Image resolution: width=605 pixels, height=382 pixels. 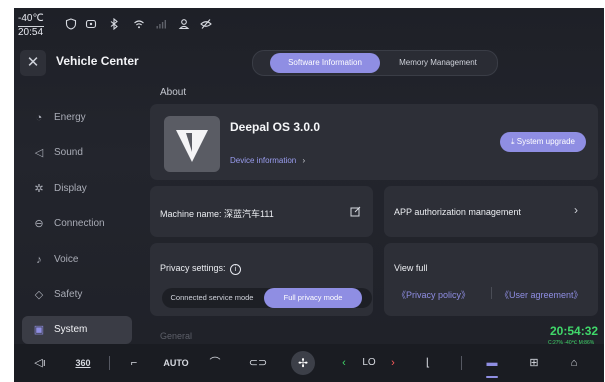 What do you see at coordinates (68, 294) in the screenshot?
I see `sidebar-item-label: Safety` at bounding box center [68, 294].